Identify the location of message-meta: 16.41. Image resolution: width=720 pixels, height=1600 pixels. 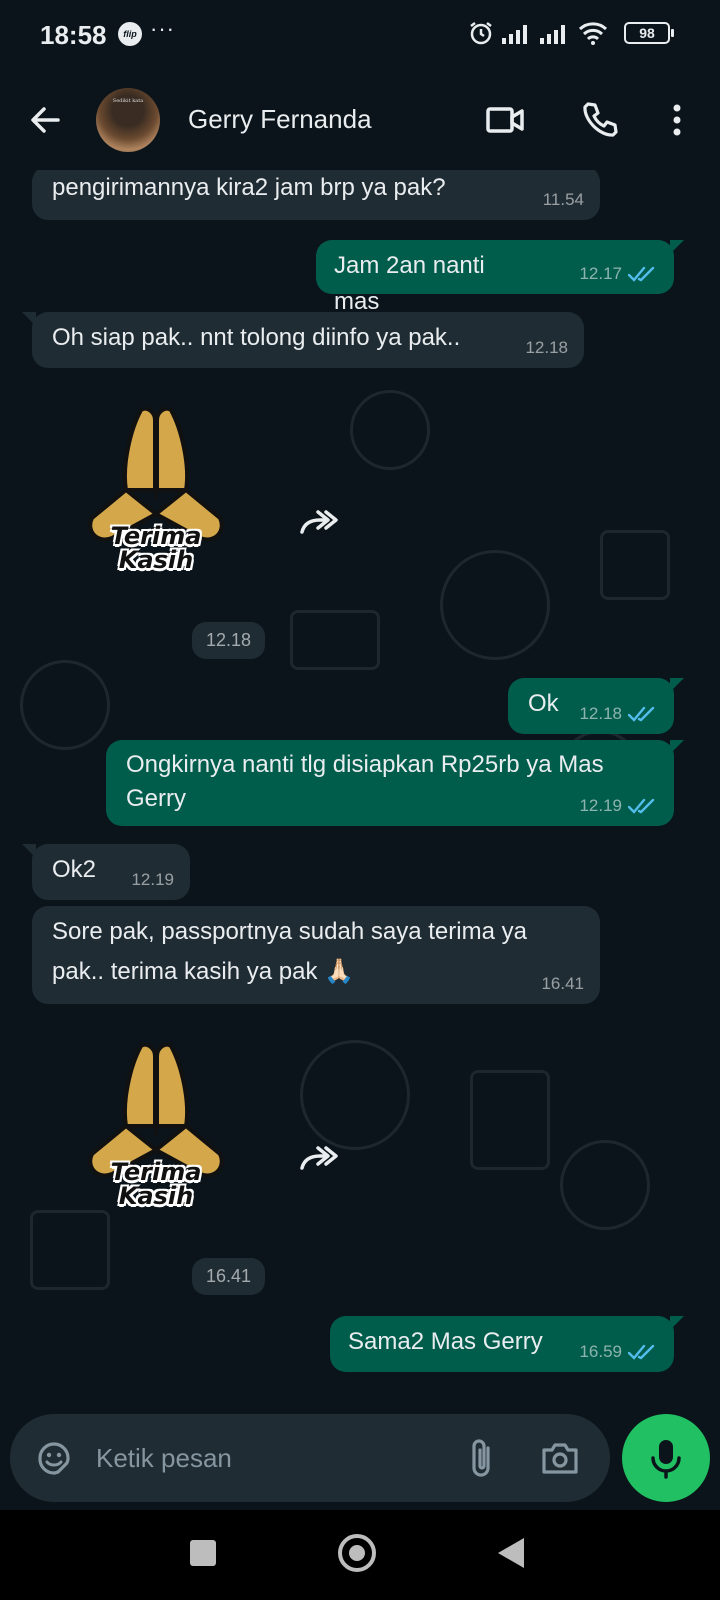
(562, 984).